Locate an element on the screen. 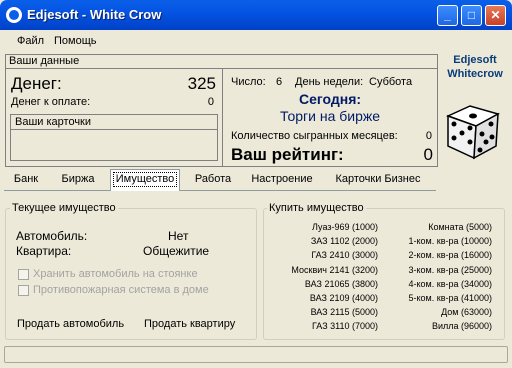 The height and width of the screenshot is (368, 512). dice-icon is located at coordinates (473, 132).